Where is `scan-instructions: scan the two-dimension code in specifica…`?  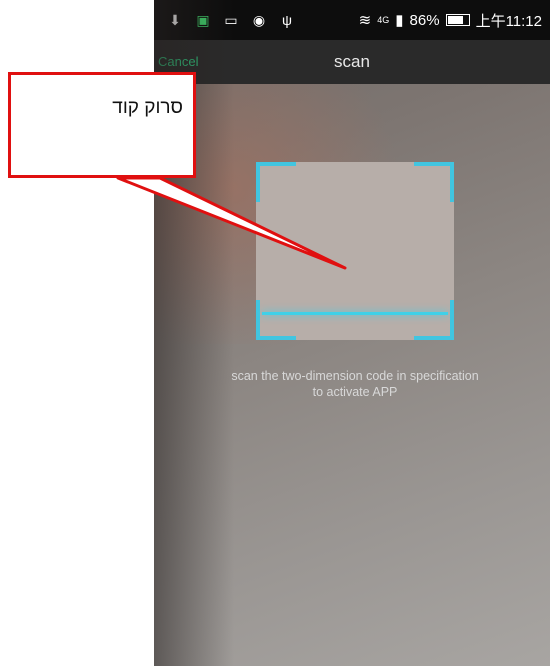 scan-instructions: scan the two-dimension code in specifica… is located at coordinates (355, 384).